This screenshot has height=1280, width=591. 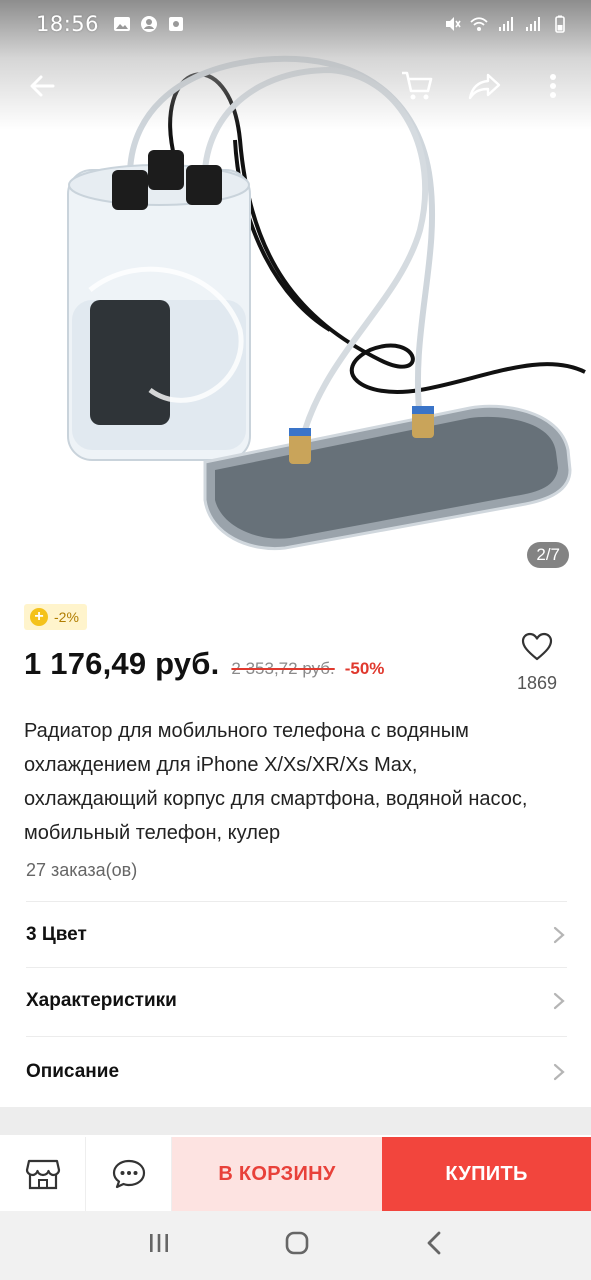 I want to click on cart-button, so click(x=417, y=86).